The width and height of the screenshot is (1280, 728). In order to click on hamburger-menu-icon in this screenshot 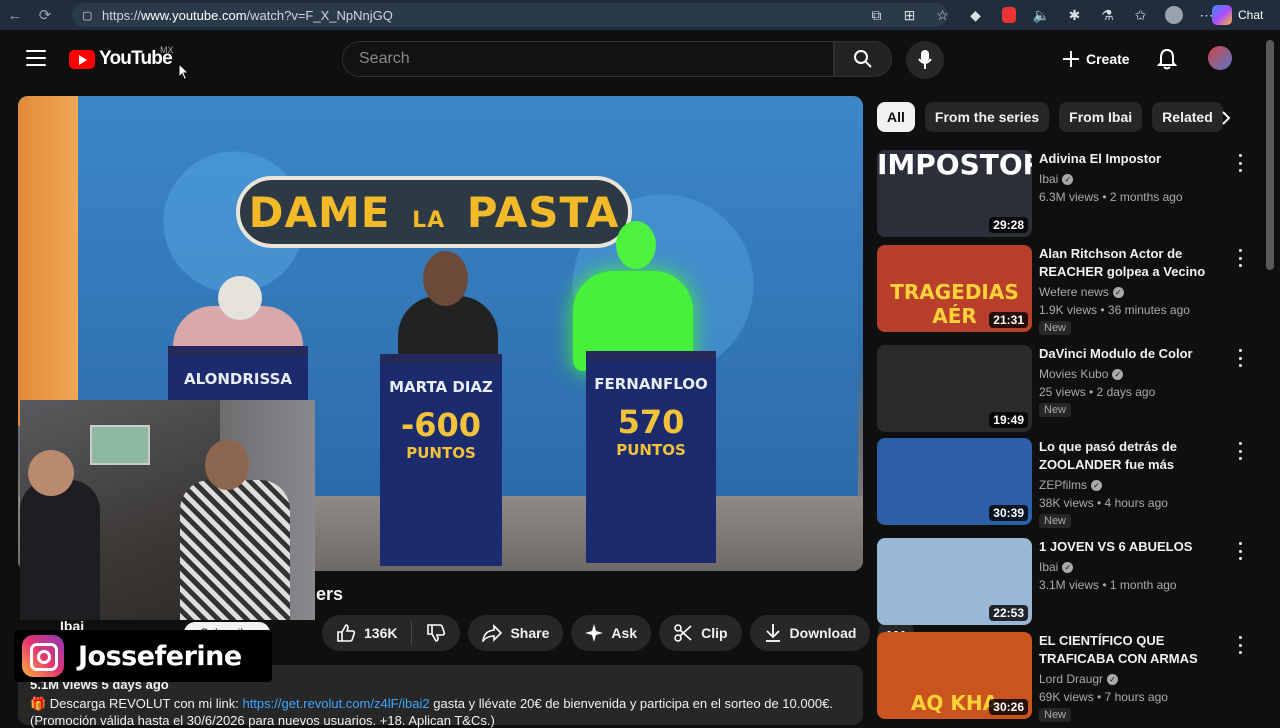, I will do `click(36, 58)`.